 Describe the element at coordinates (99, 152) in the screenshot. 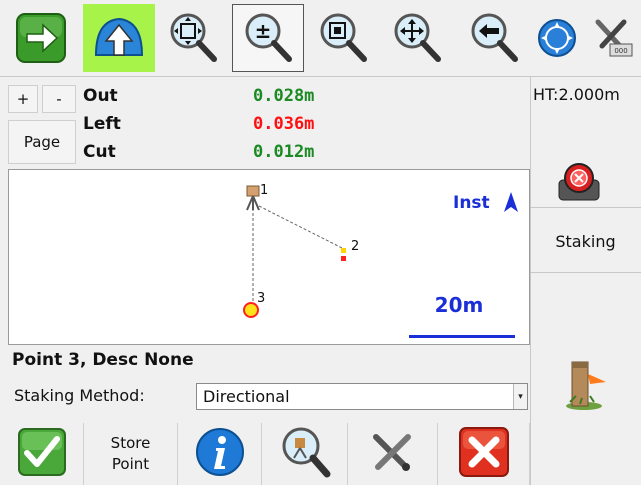

I see `cut-label: Cut` at that location.